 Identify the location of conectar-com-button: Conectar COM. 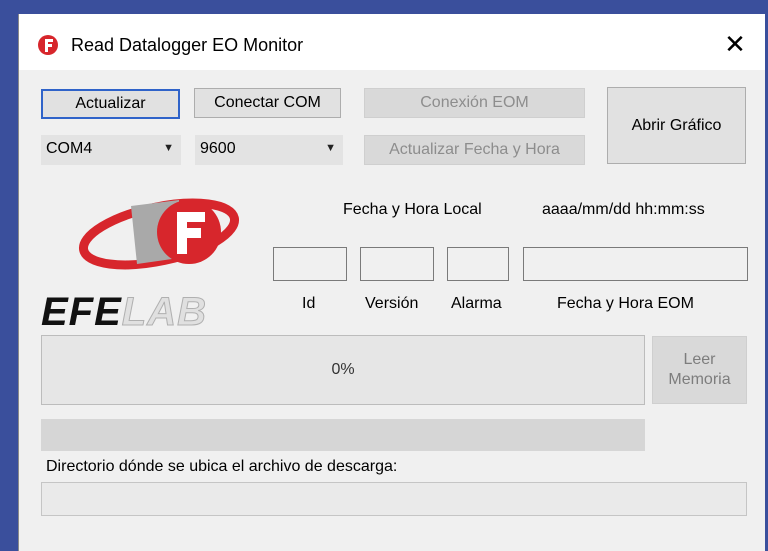
(267, 103).